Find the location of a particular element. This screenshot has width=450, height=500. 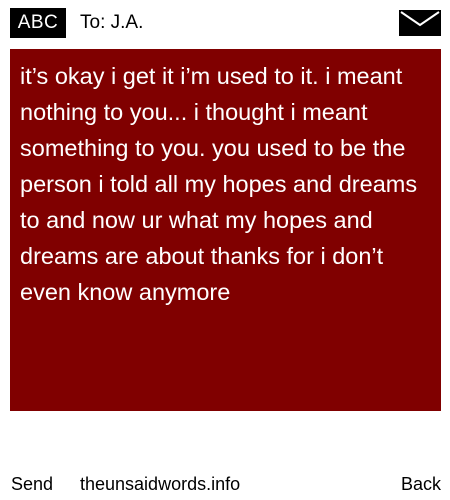

site-link: theunsaidwords.info is located at coordinates (160, 484).